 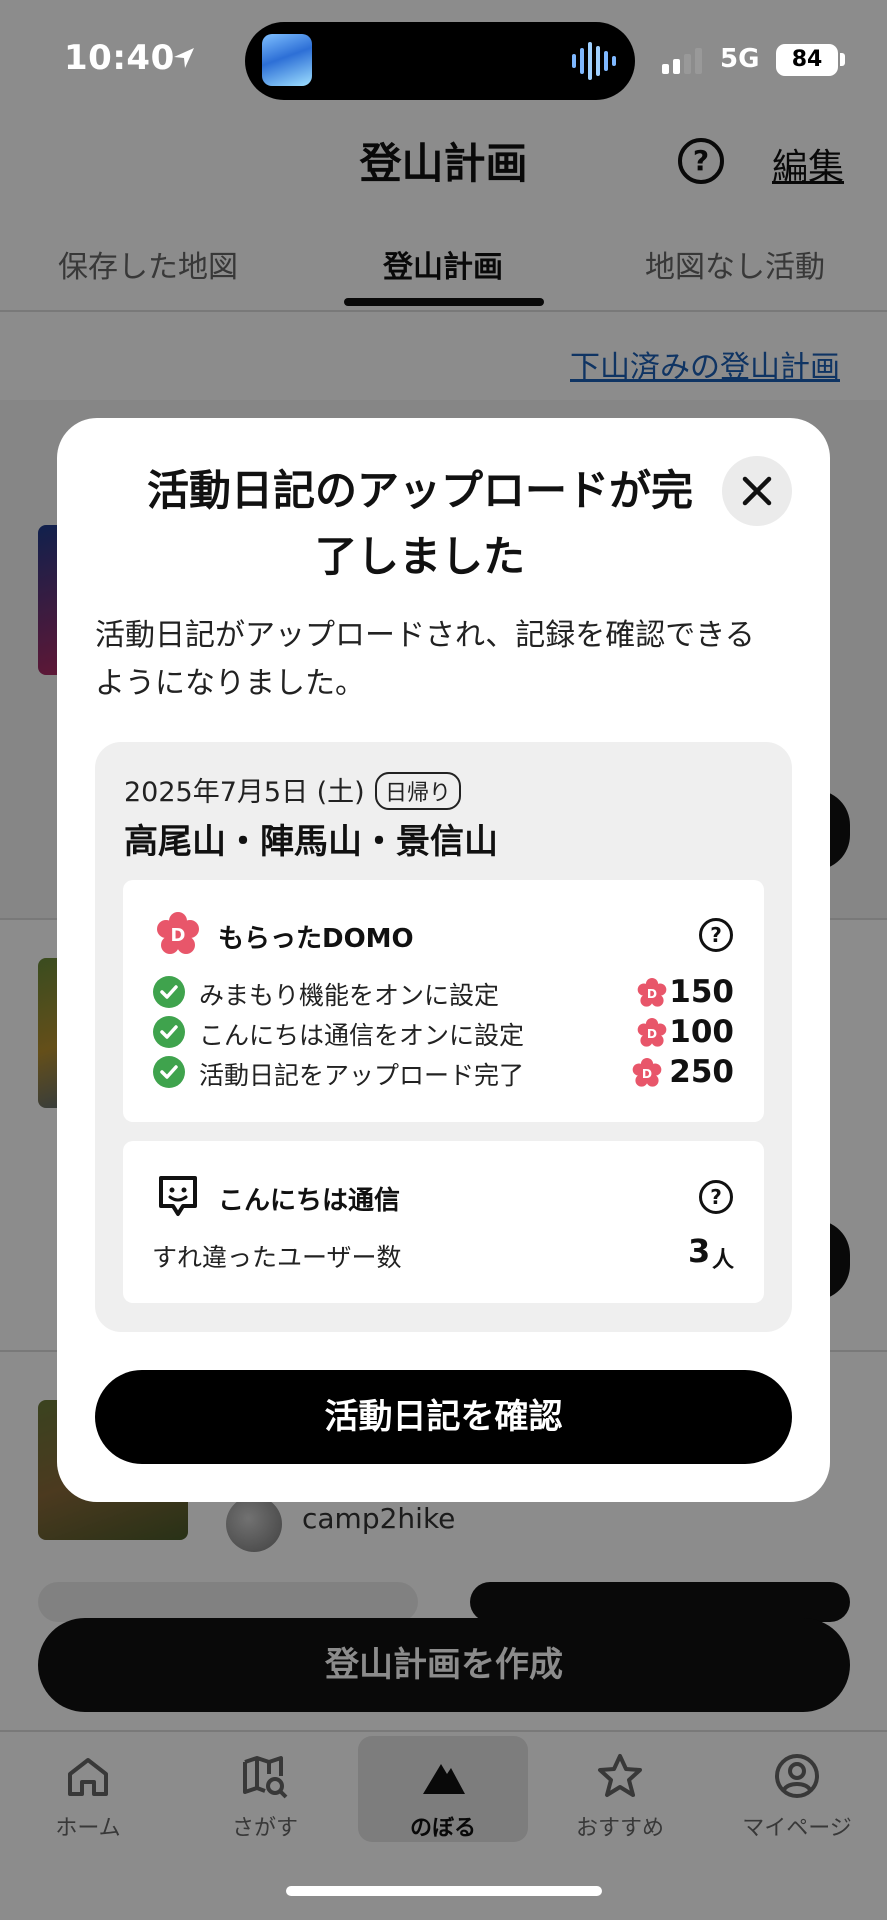 What do you see at coordinates (443, 1222) in the screenshot?
I see `konnichiwa-card` at bounding box center [443, 1222].